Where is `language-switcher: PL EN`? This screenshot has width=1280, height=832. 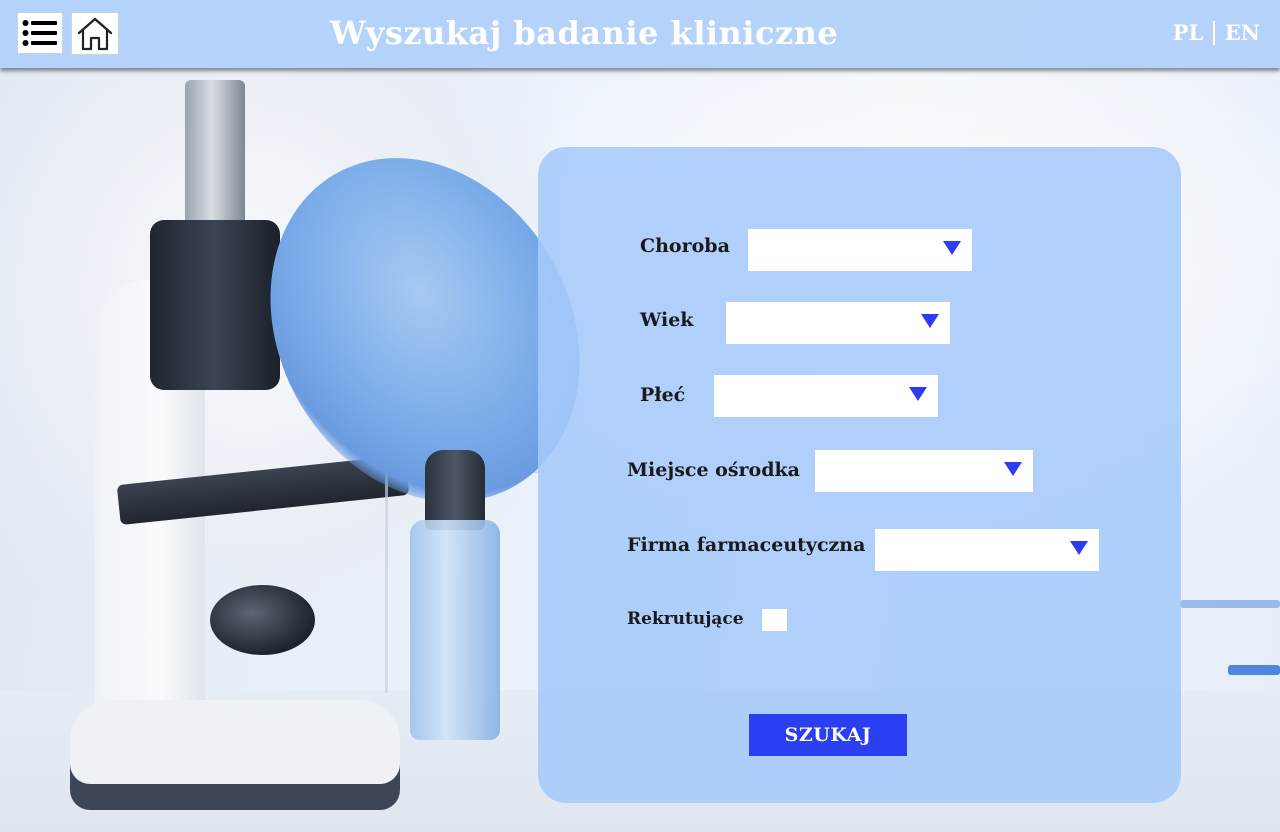
language-switcher: PL EN is located at coordinates (1216, 32).